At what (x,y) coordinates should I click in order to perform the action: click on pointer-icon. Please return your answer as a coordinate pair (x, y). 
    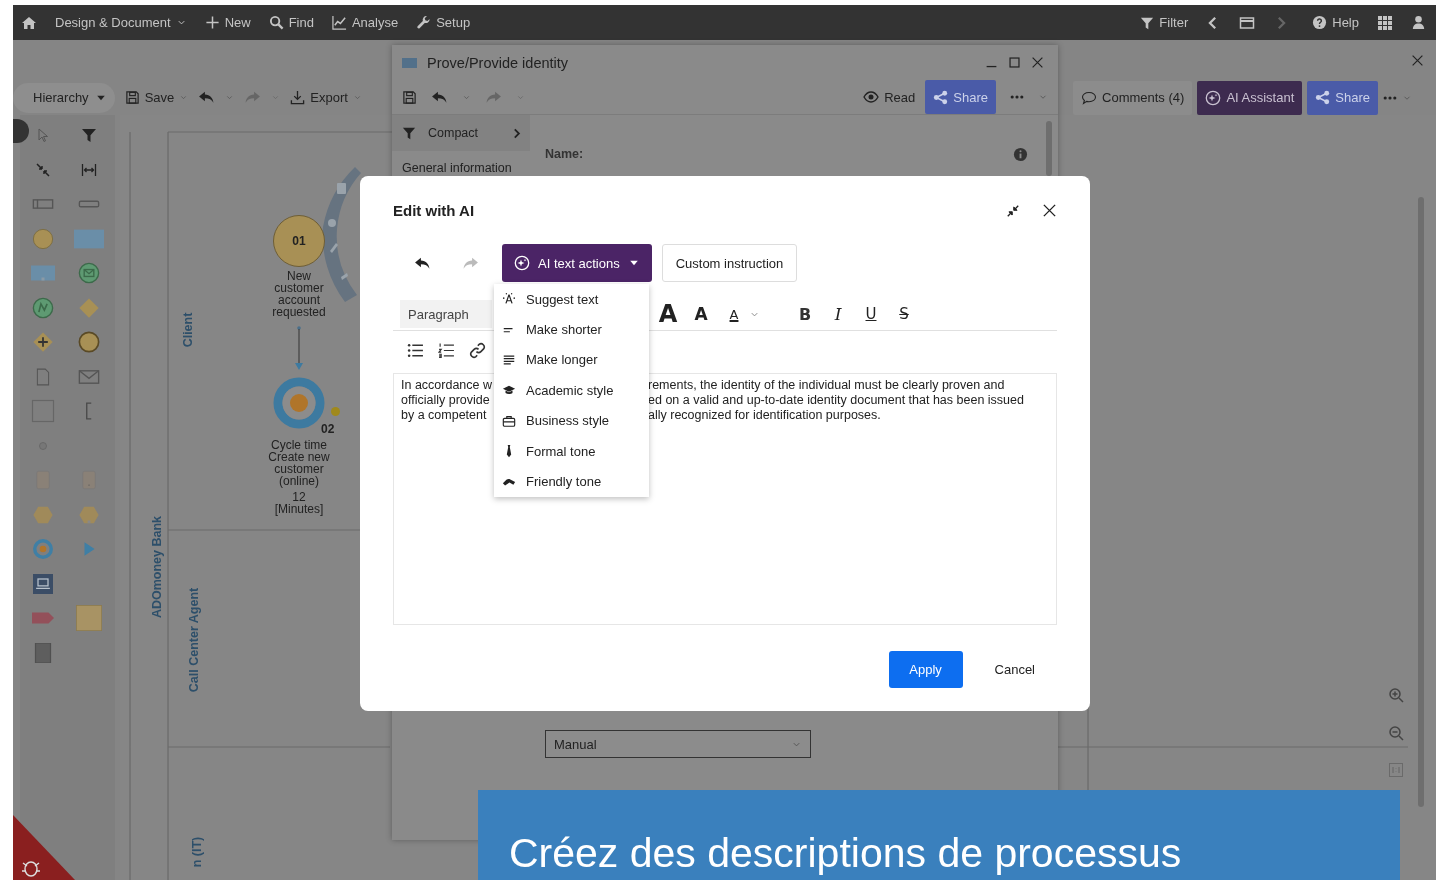
    Looking at the image, I should click on (43, 135).